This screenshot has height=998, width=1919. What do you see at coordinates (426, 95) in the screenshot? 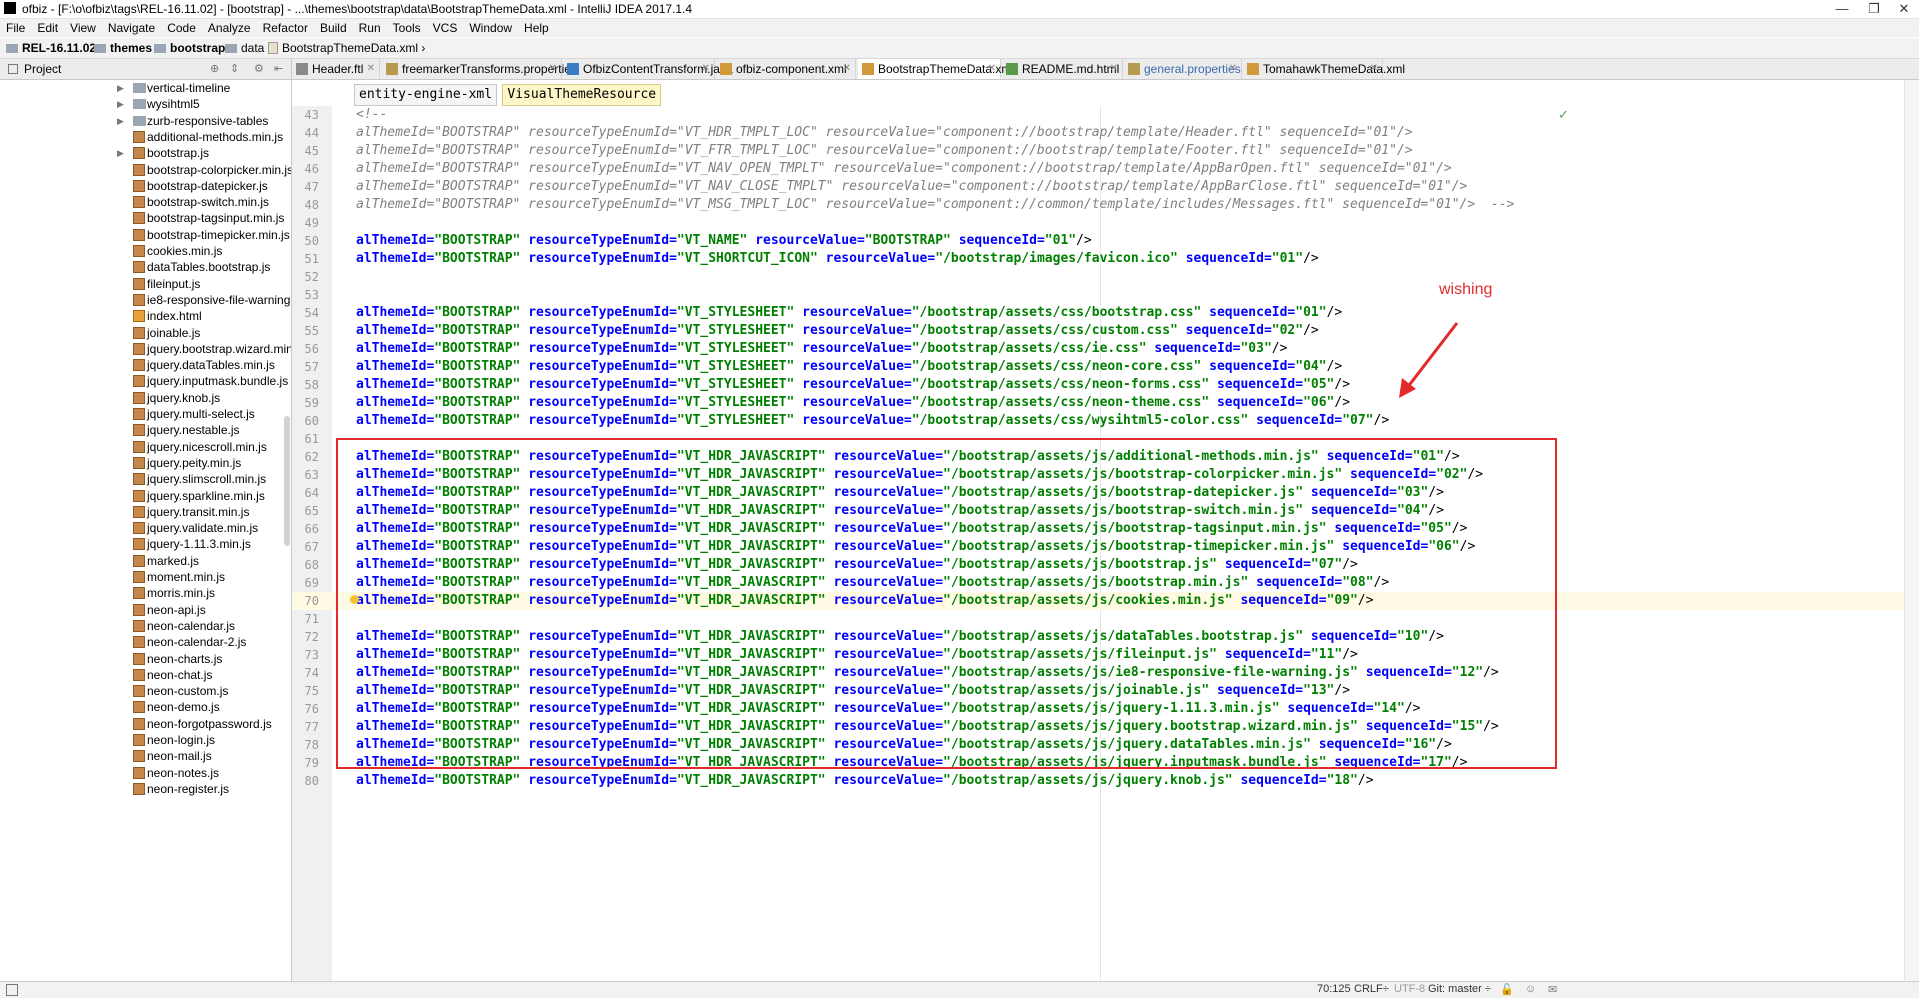
I see `breadcrumb-tag: entity-engine-xml` at bounding box center [426, 95].